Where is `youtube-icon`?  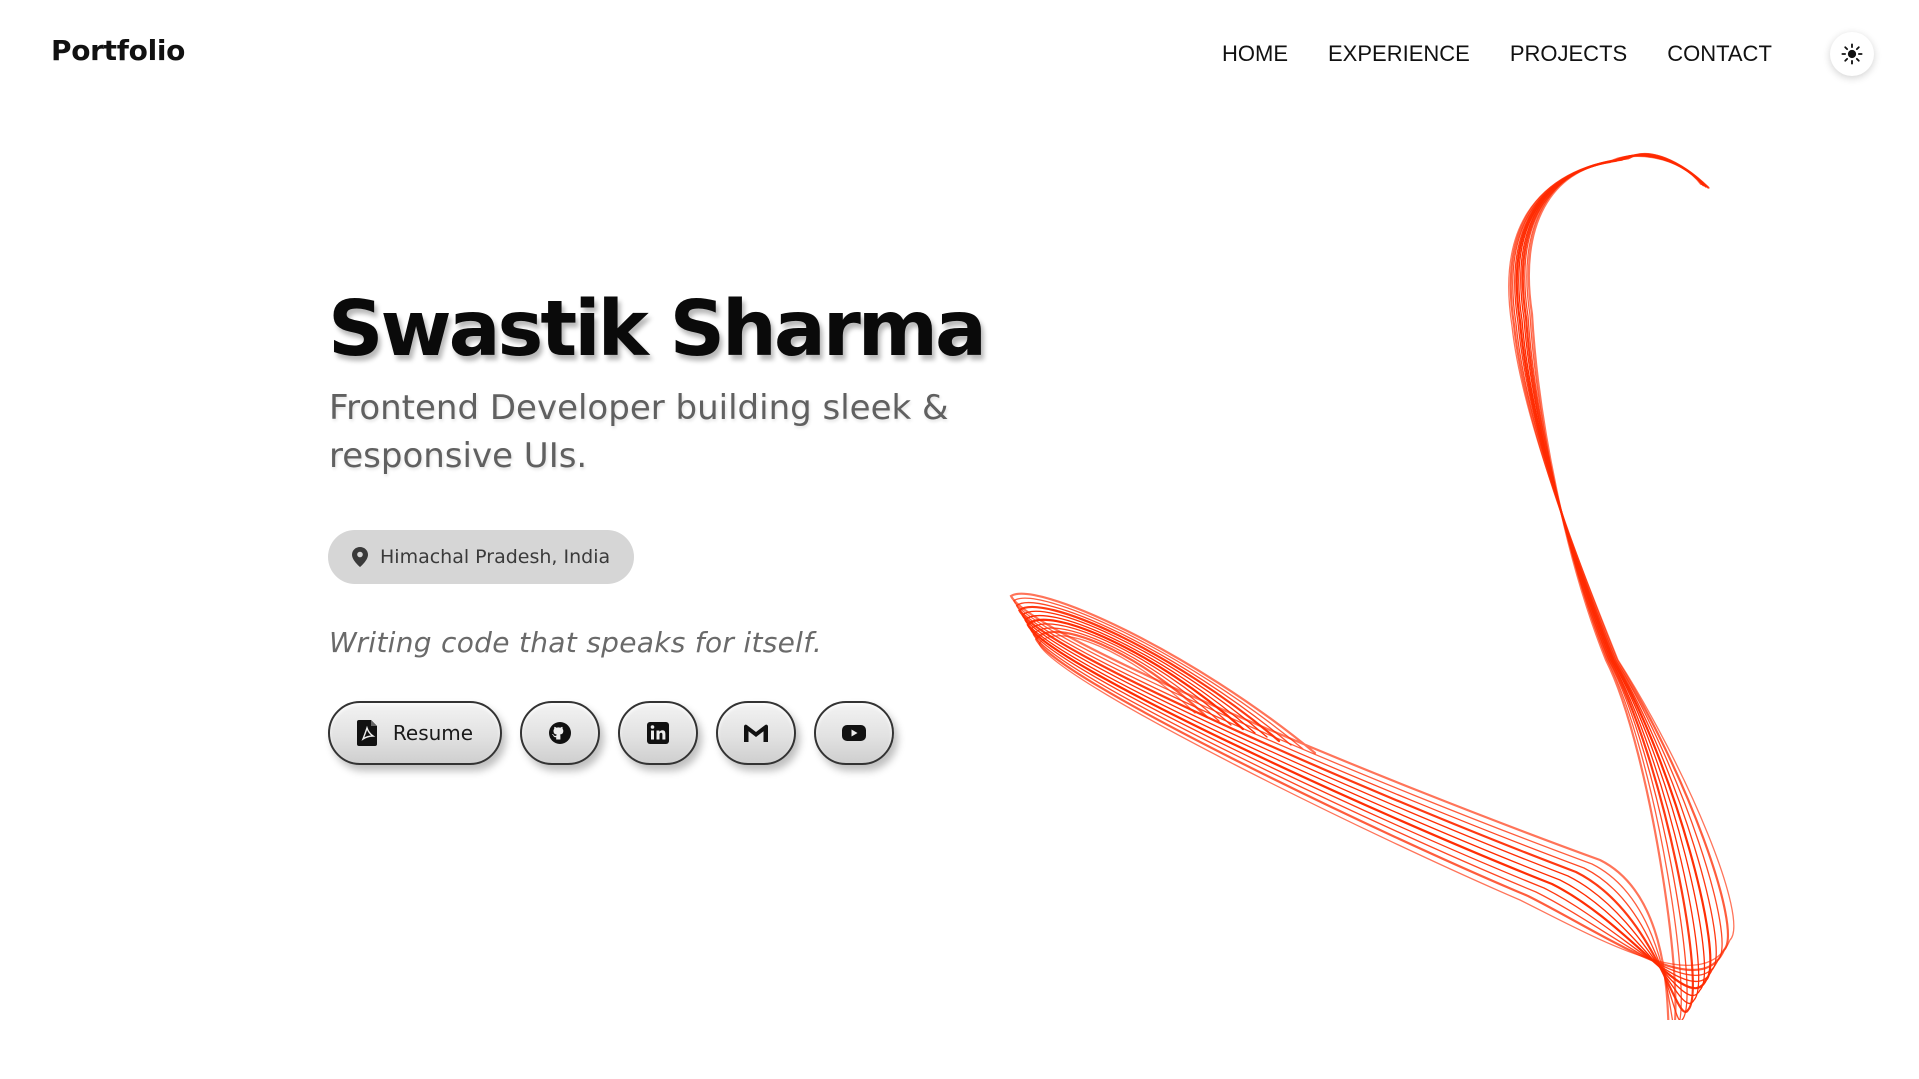
youtube-icon is located at coordinates (854, 733).